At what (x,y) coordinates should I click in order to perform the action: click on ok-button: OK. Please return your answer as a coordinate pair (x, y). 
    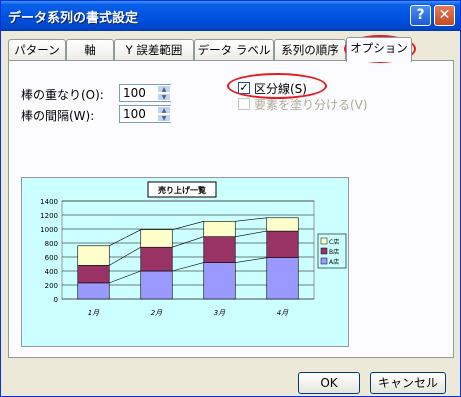
    Looking at the image, I should click on (329, 383).